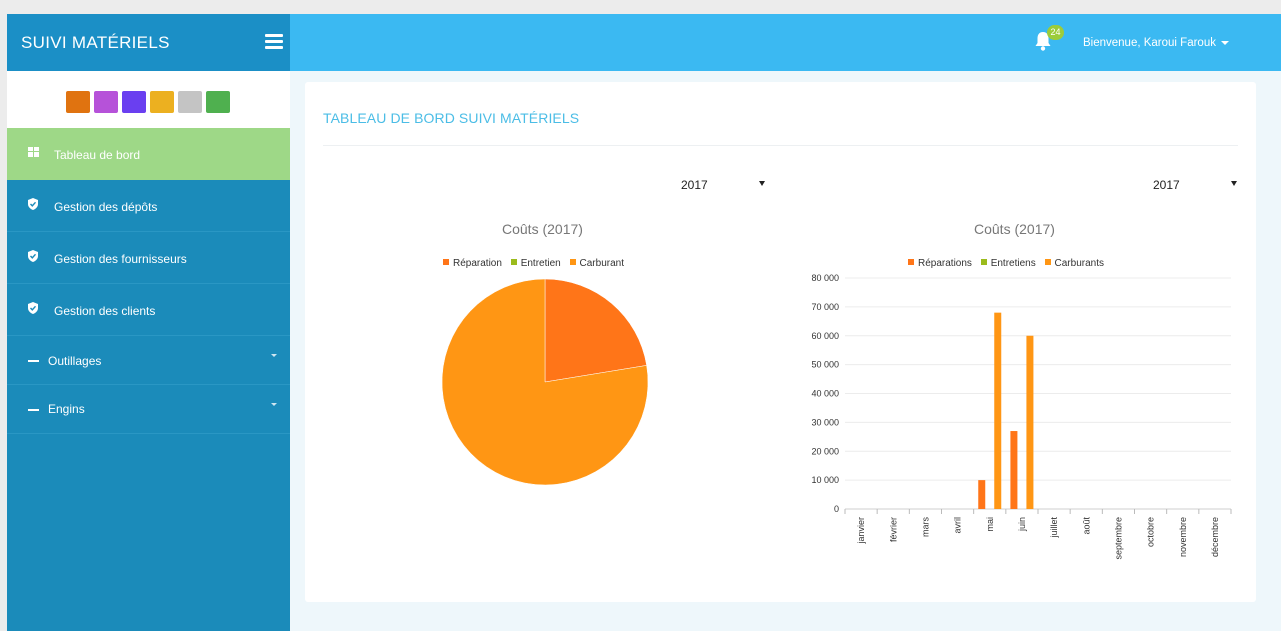 The image size is (1281, 631). I want to click on theme-swatch-orange, so click(78, 102).